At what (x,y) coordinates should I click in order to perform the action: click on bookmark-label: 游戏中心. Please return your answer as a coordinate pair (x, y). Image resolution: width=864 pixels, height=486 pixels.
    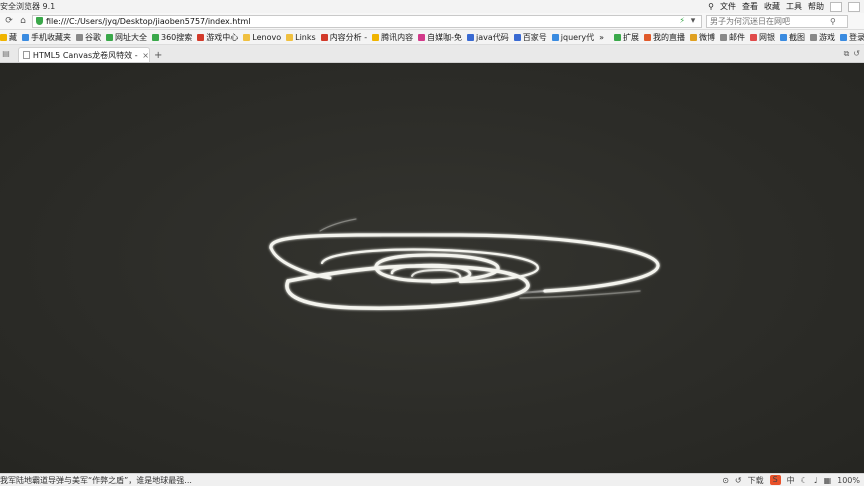
    Looking at the image, I should click on (222, 37).